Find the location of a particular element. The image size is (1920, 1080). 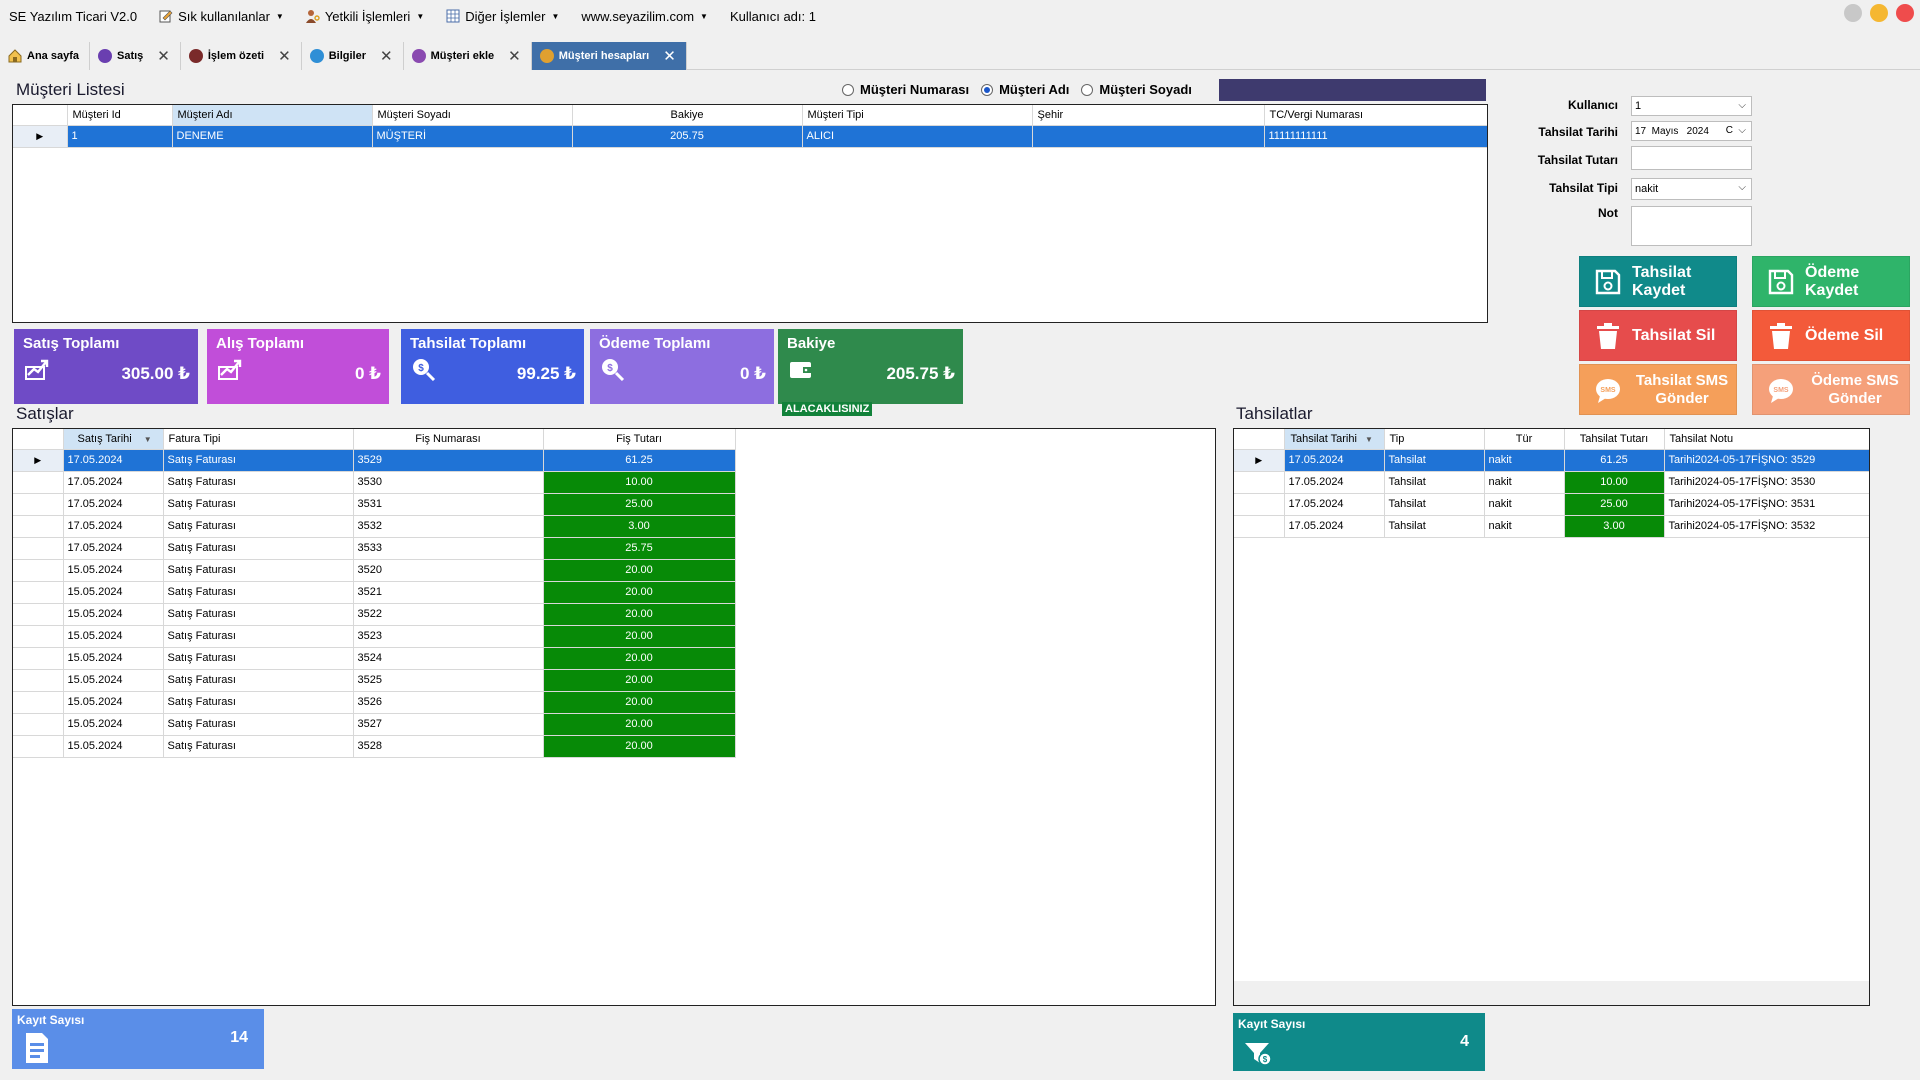

table-row: 15.05.2024 Satış Faturası 3524 20.00 is located at coordinates (374, 658).